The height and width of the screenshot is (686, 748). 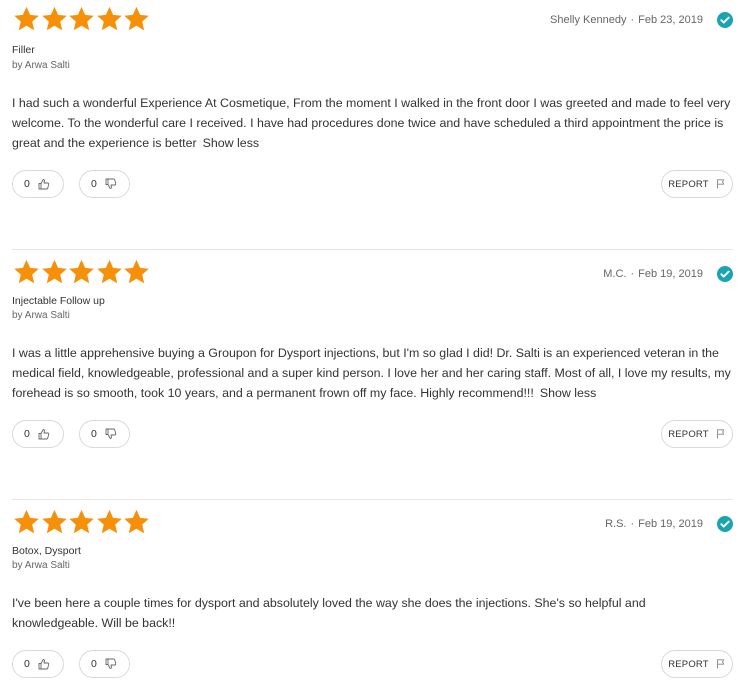 I want to click on review-meta: M.C. · Feb 19, 2019, so click(x=668, y=274).